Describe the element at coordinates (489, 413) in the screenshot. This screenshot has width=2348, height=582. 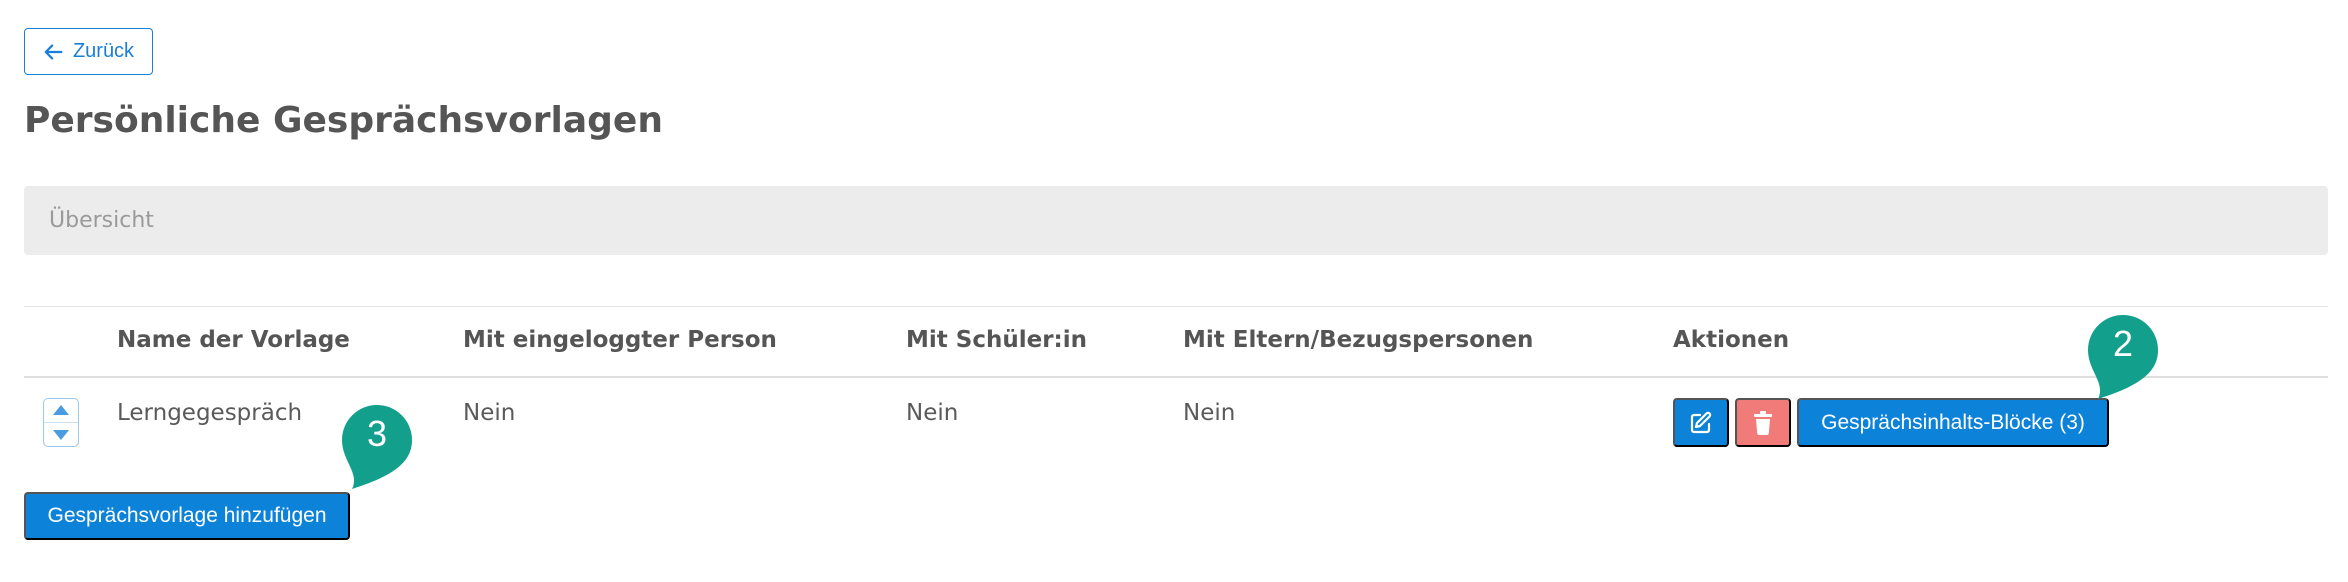
I see `logged-in-person-cell: Nein` at that location.